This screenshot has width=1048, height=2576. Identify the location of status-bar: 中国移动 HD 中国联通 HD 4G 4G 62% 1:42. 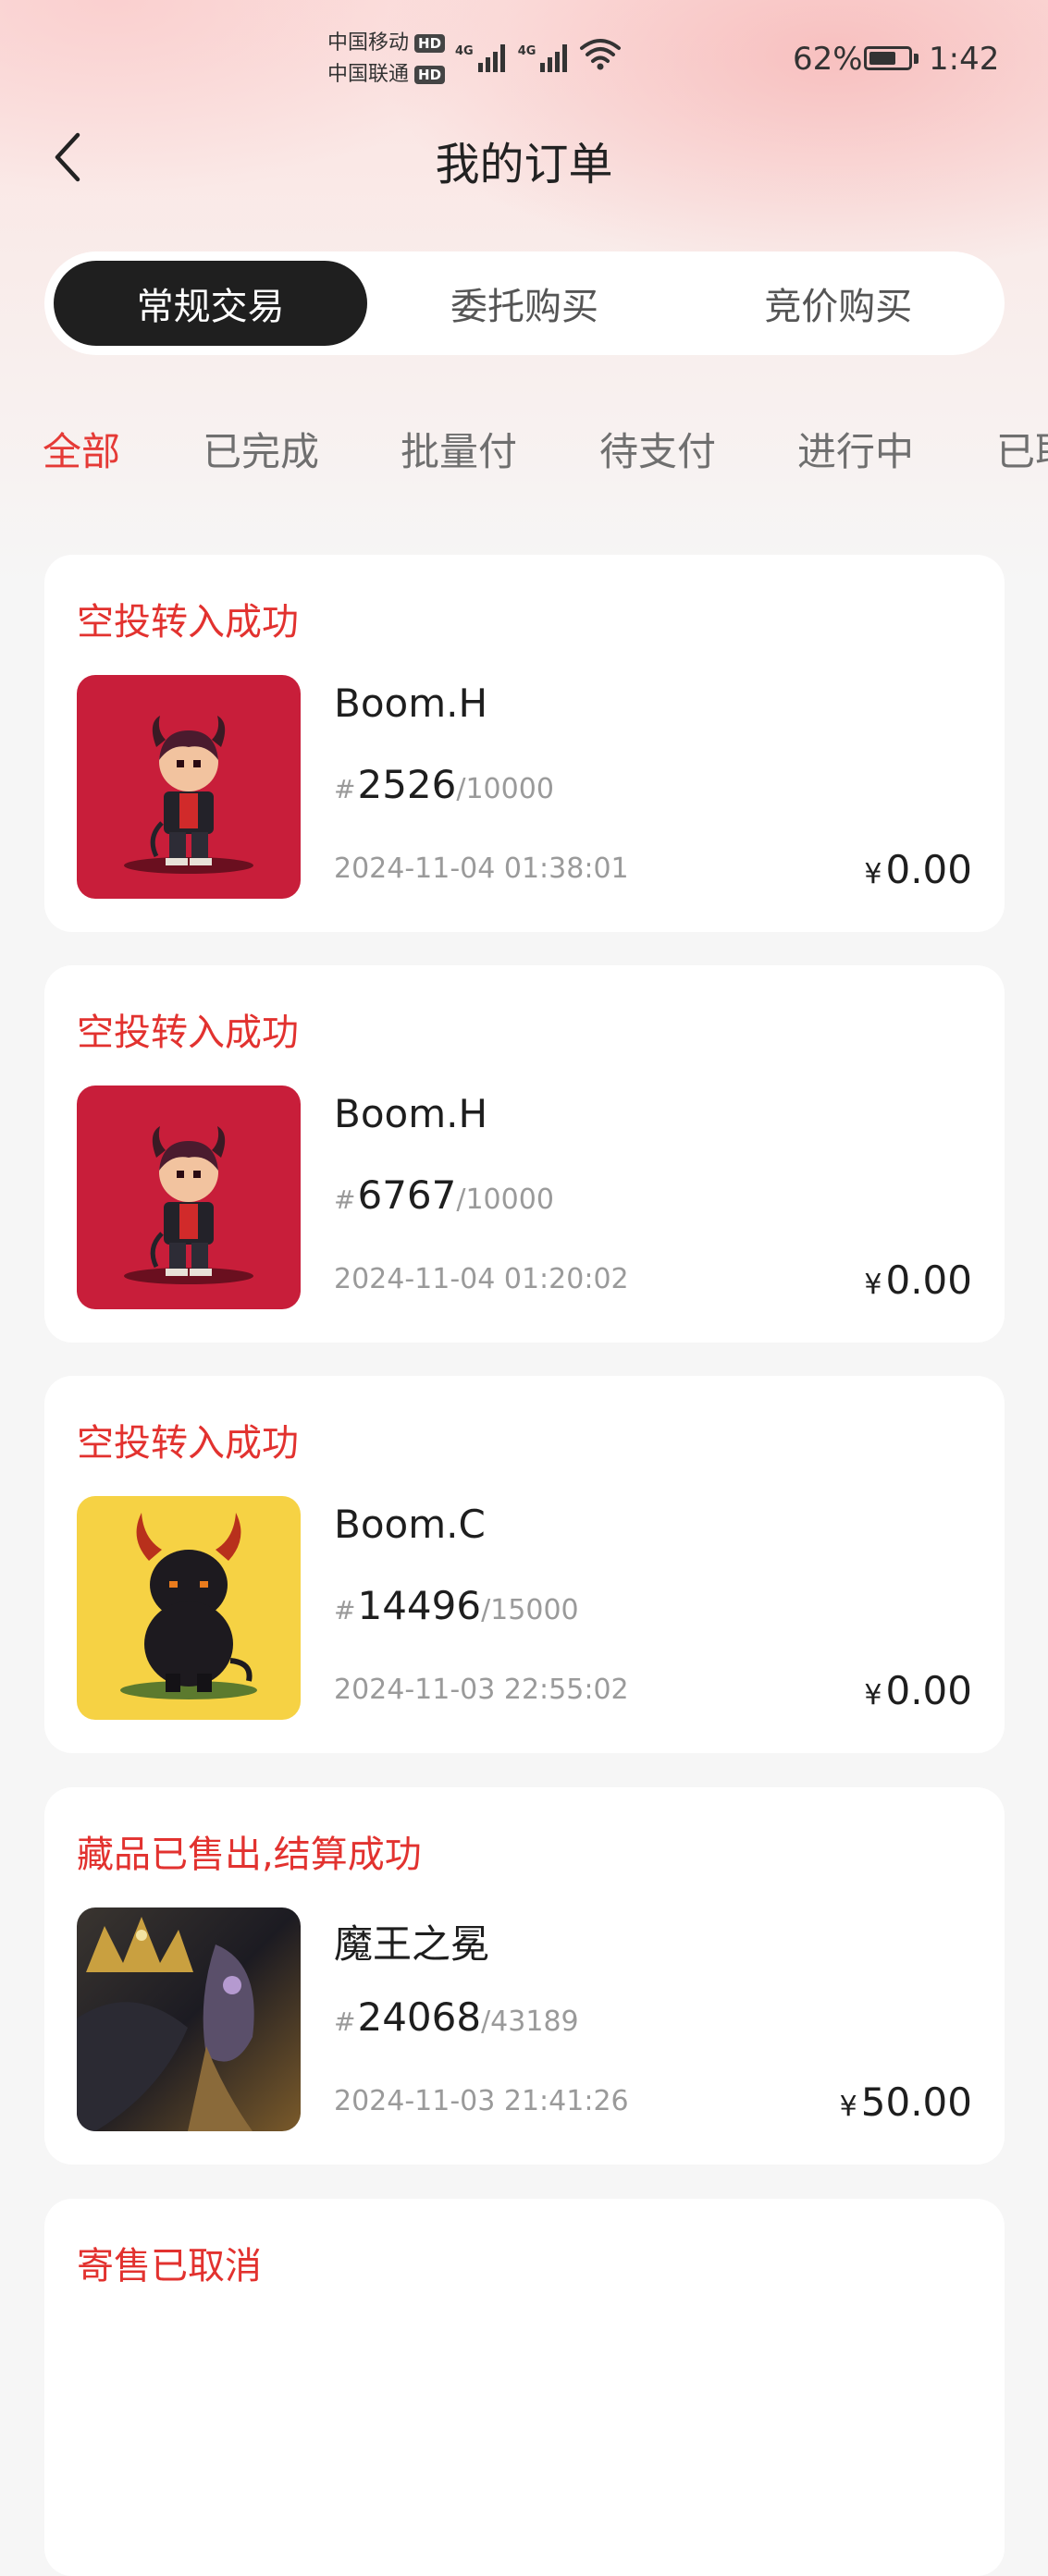
(524, 60).